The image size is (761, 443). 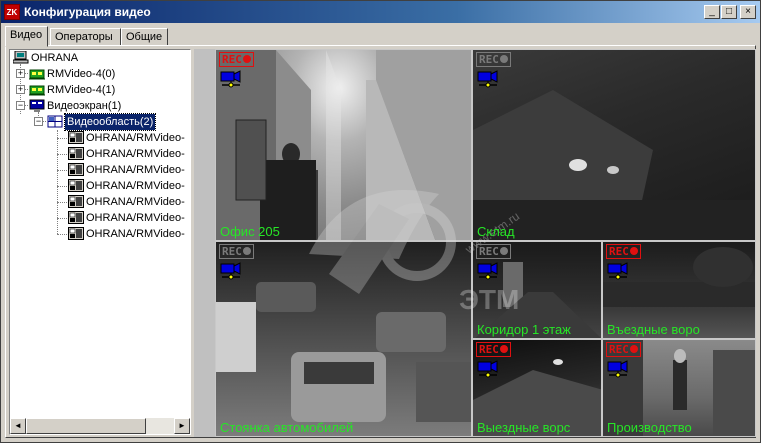 I want to click on close-button: ×, so click(x=748, y=12).